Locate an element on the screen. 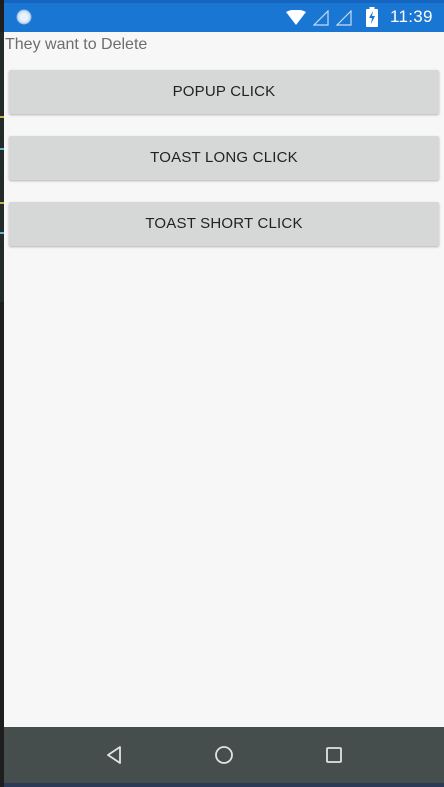 This screenshot has height=787, width=444. battery-charging-icon is located at coordinates (372, 17).